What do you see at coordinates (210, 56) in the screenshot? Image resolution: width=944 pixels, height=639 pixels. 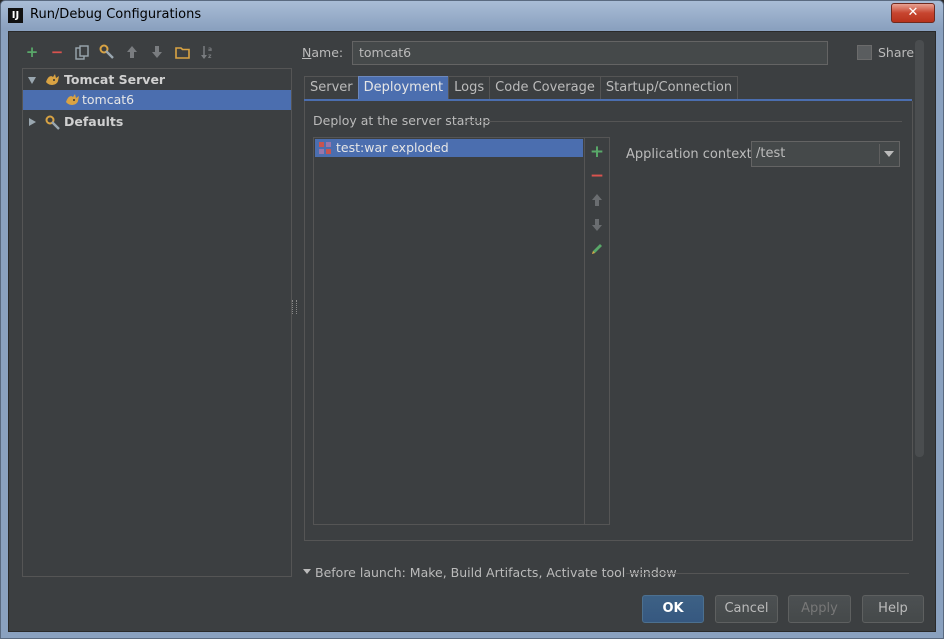 I see `svg-text: z` at bounding box center [210, 56].